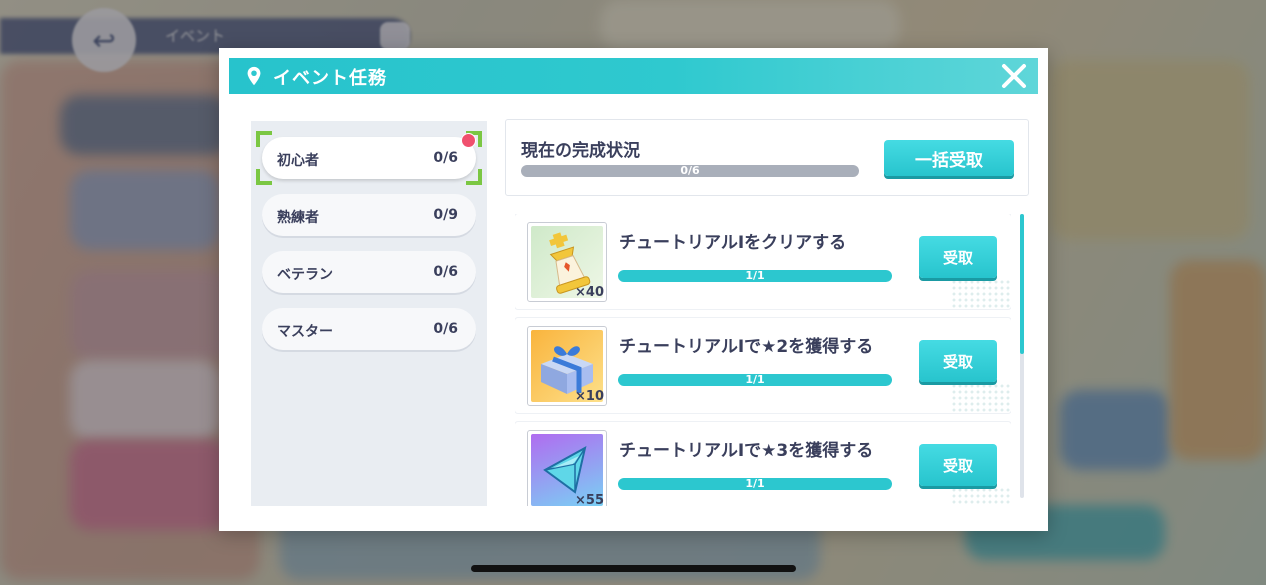 This screenshot has width=1266, height=585. I want to click on summary-progress-bar: 0/6, so click(690, 170).